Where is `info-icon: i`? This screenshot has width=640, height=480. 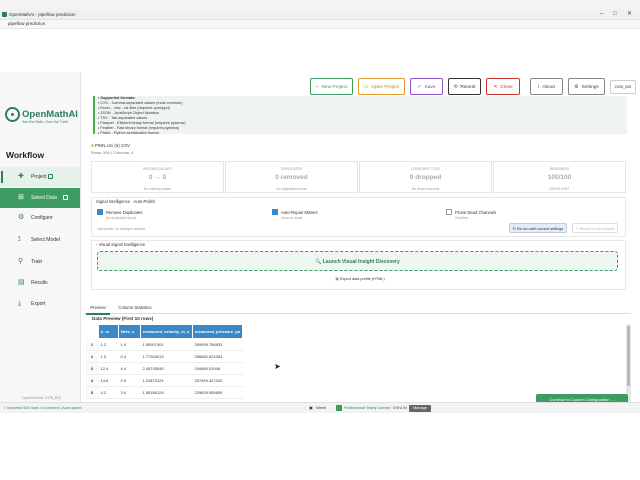
info-icon: i is located at coordinates (539, 87).